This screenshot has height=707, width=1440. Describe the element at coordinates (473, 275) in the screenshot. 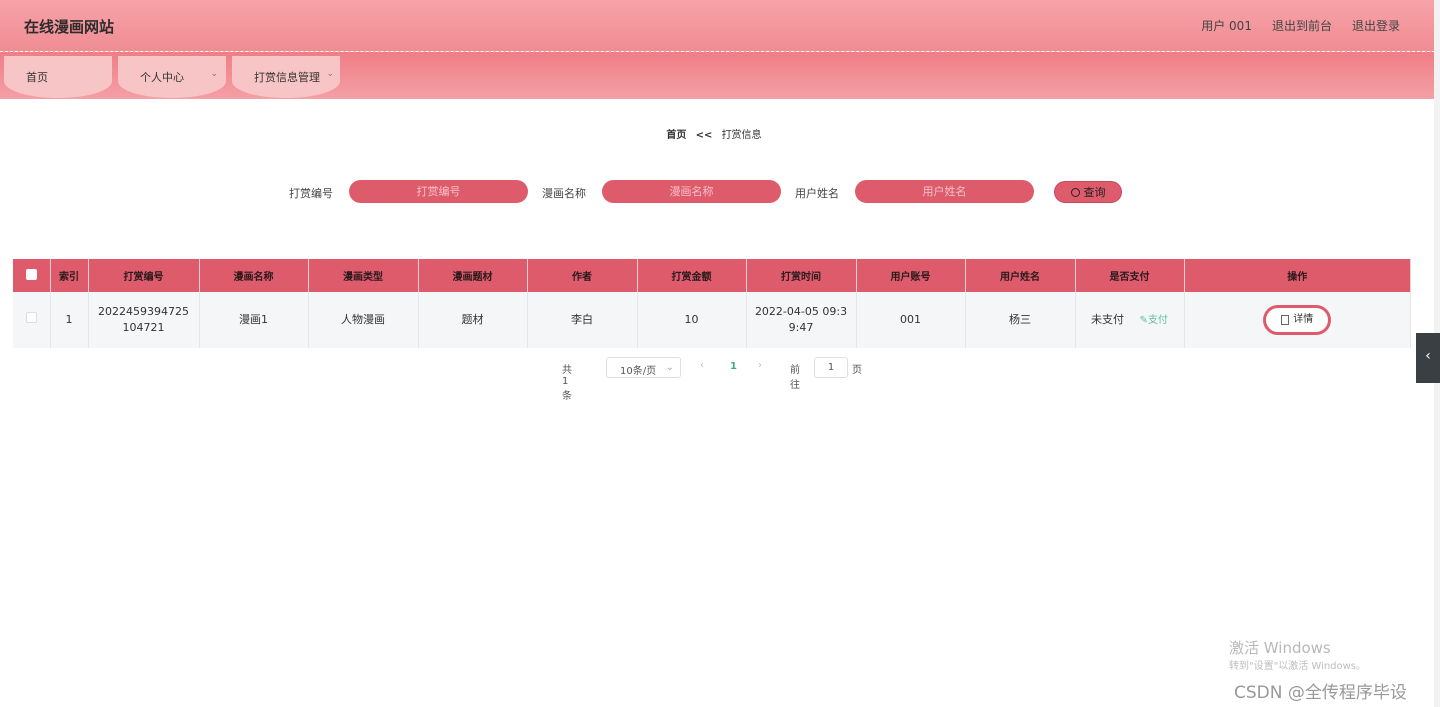

I see `col-header: 漫画题材` at that location.